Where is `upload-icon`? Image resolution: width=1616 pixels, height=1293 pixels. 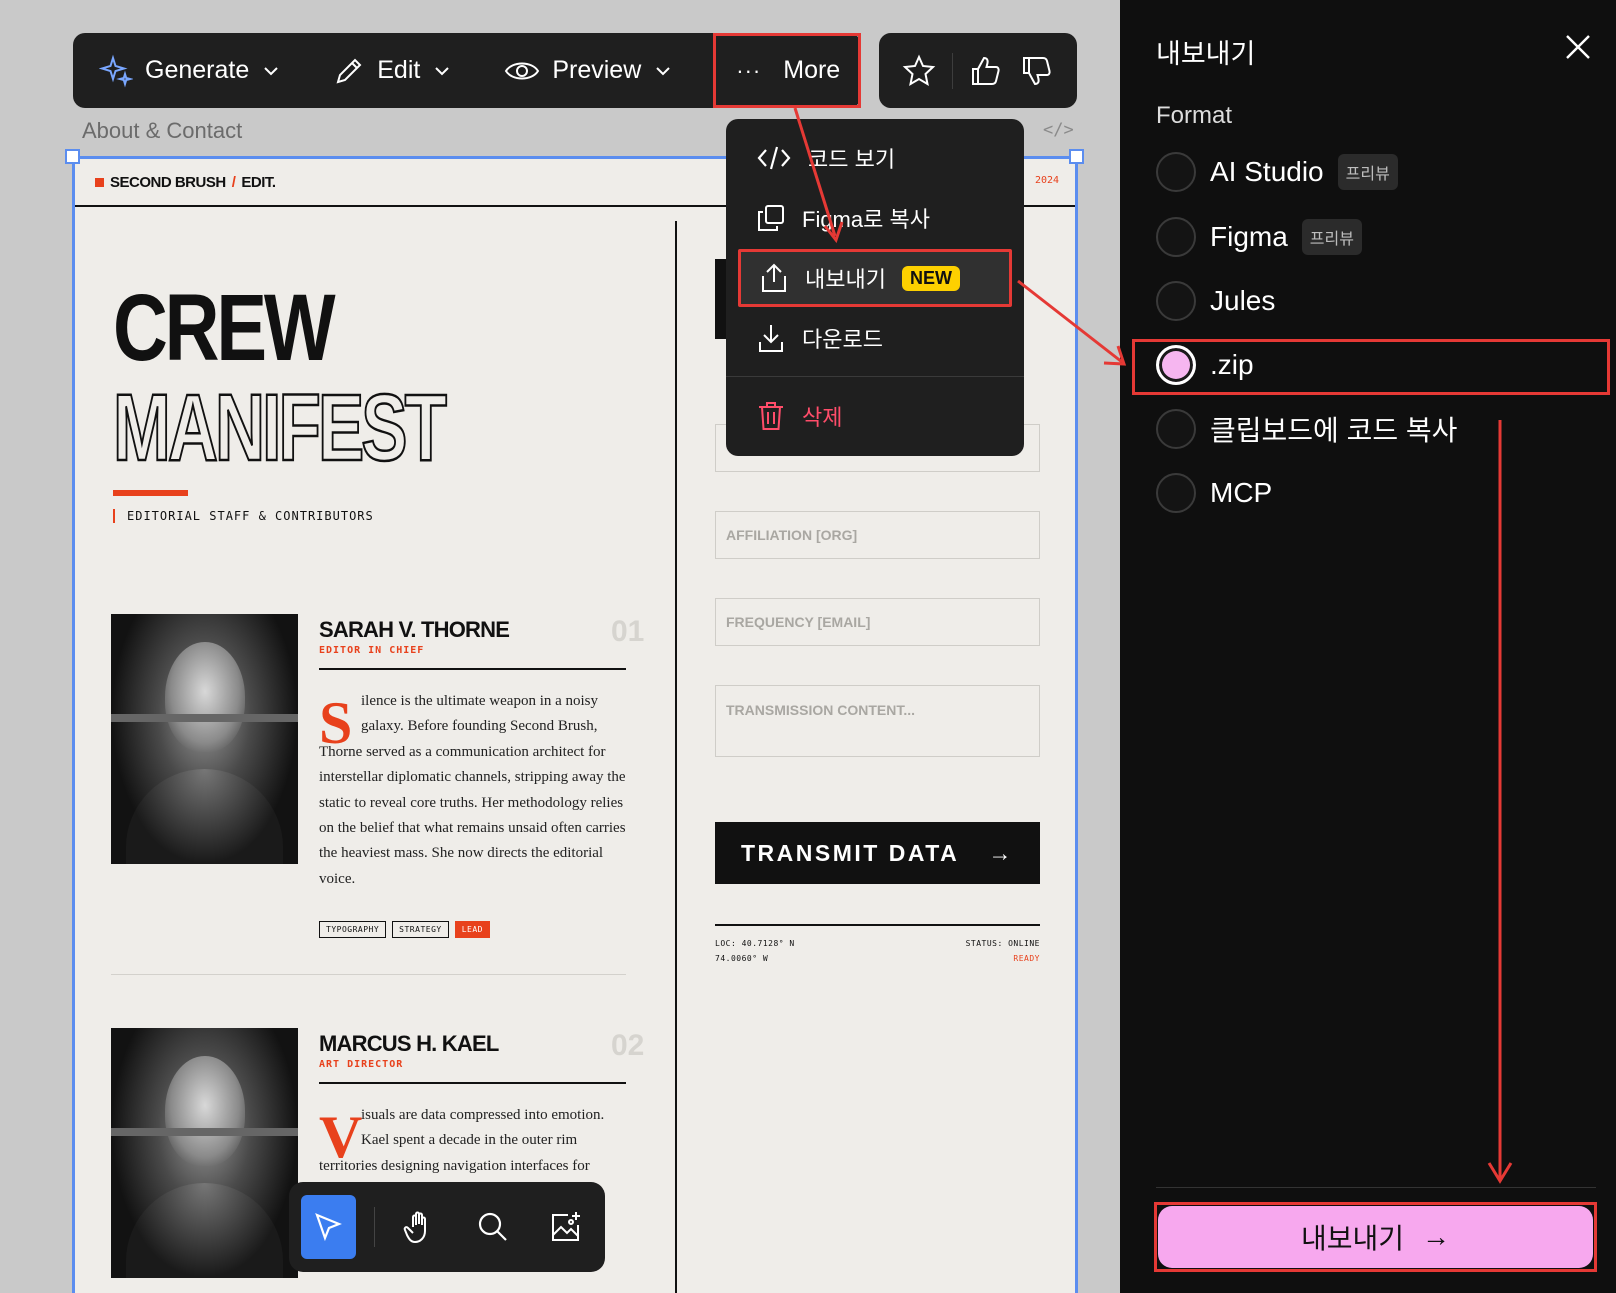
upload-icon is located at coordinates (774, 277).